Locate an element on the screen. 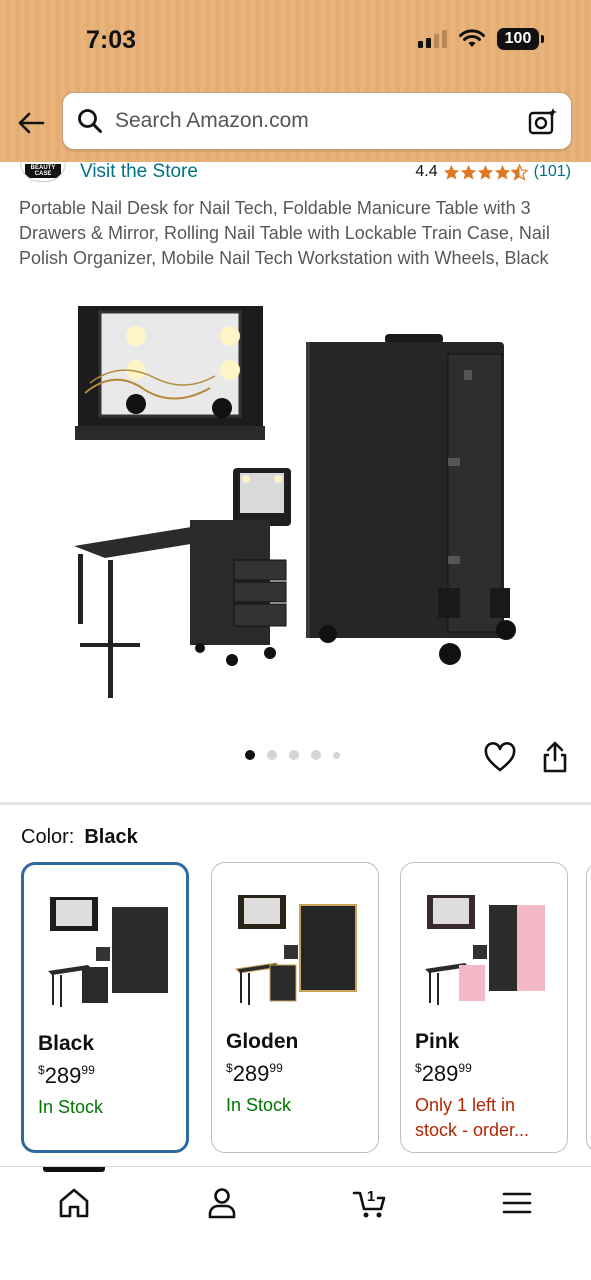 This screenshot has width=591, height=1280. search-input is located at coordinates (310, 121).